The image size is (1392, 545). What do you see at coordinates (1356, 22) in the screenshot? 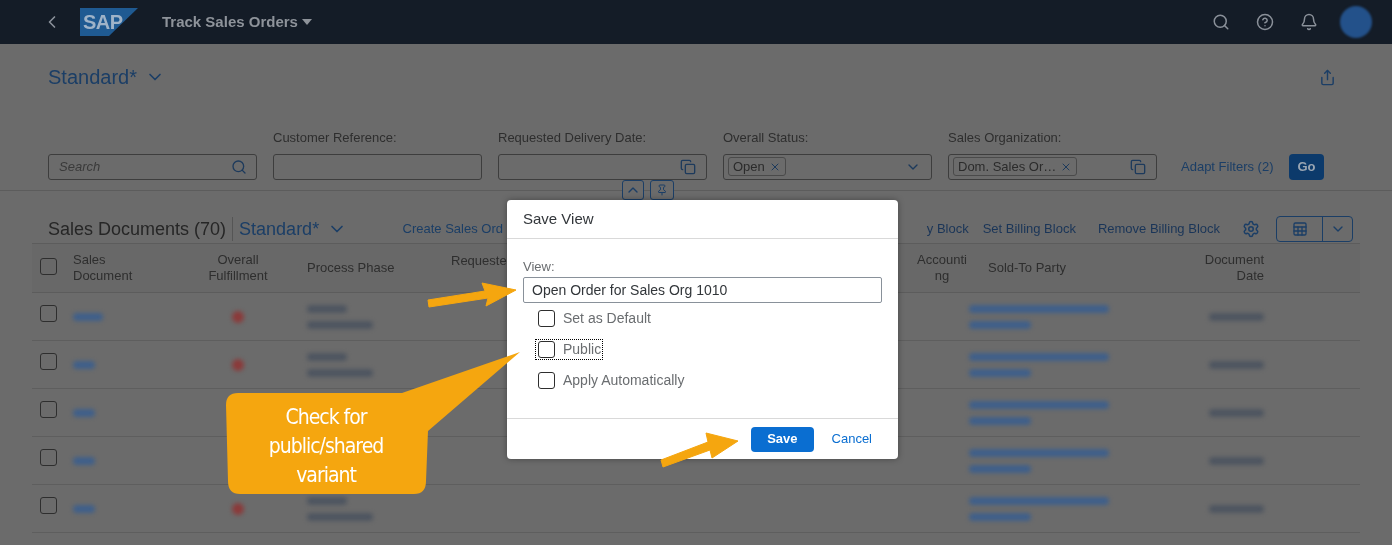
I see `avatar` at bounding box center [1356, 22].